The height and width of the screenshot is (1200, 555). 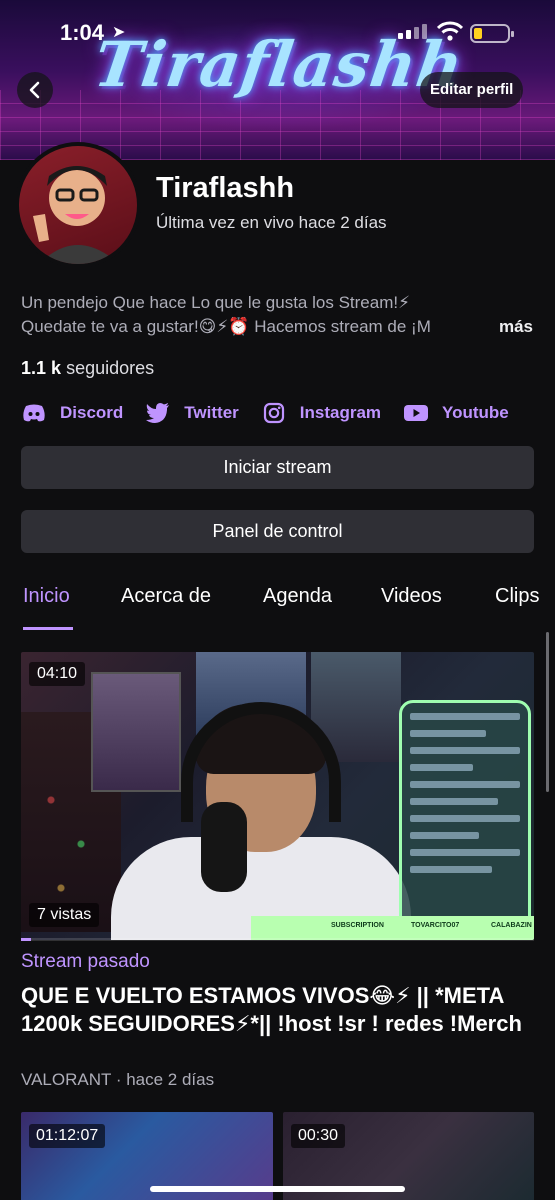 What do you see at coordinates (547, 712) in the screenshot?
I see `scrollbar` at bounding box center [547, 712].